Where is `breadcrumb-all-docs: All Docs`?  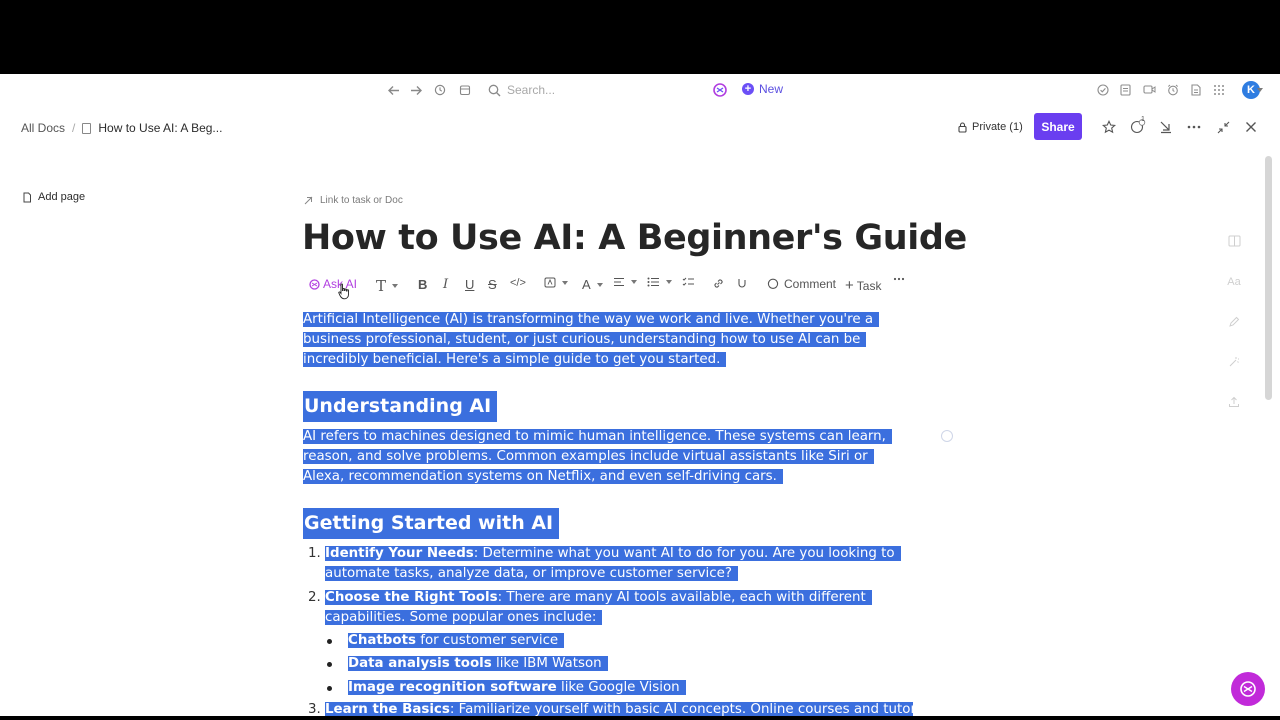
breadcrumb-all-docs: All Docs is located at coordinates (43, 128).